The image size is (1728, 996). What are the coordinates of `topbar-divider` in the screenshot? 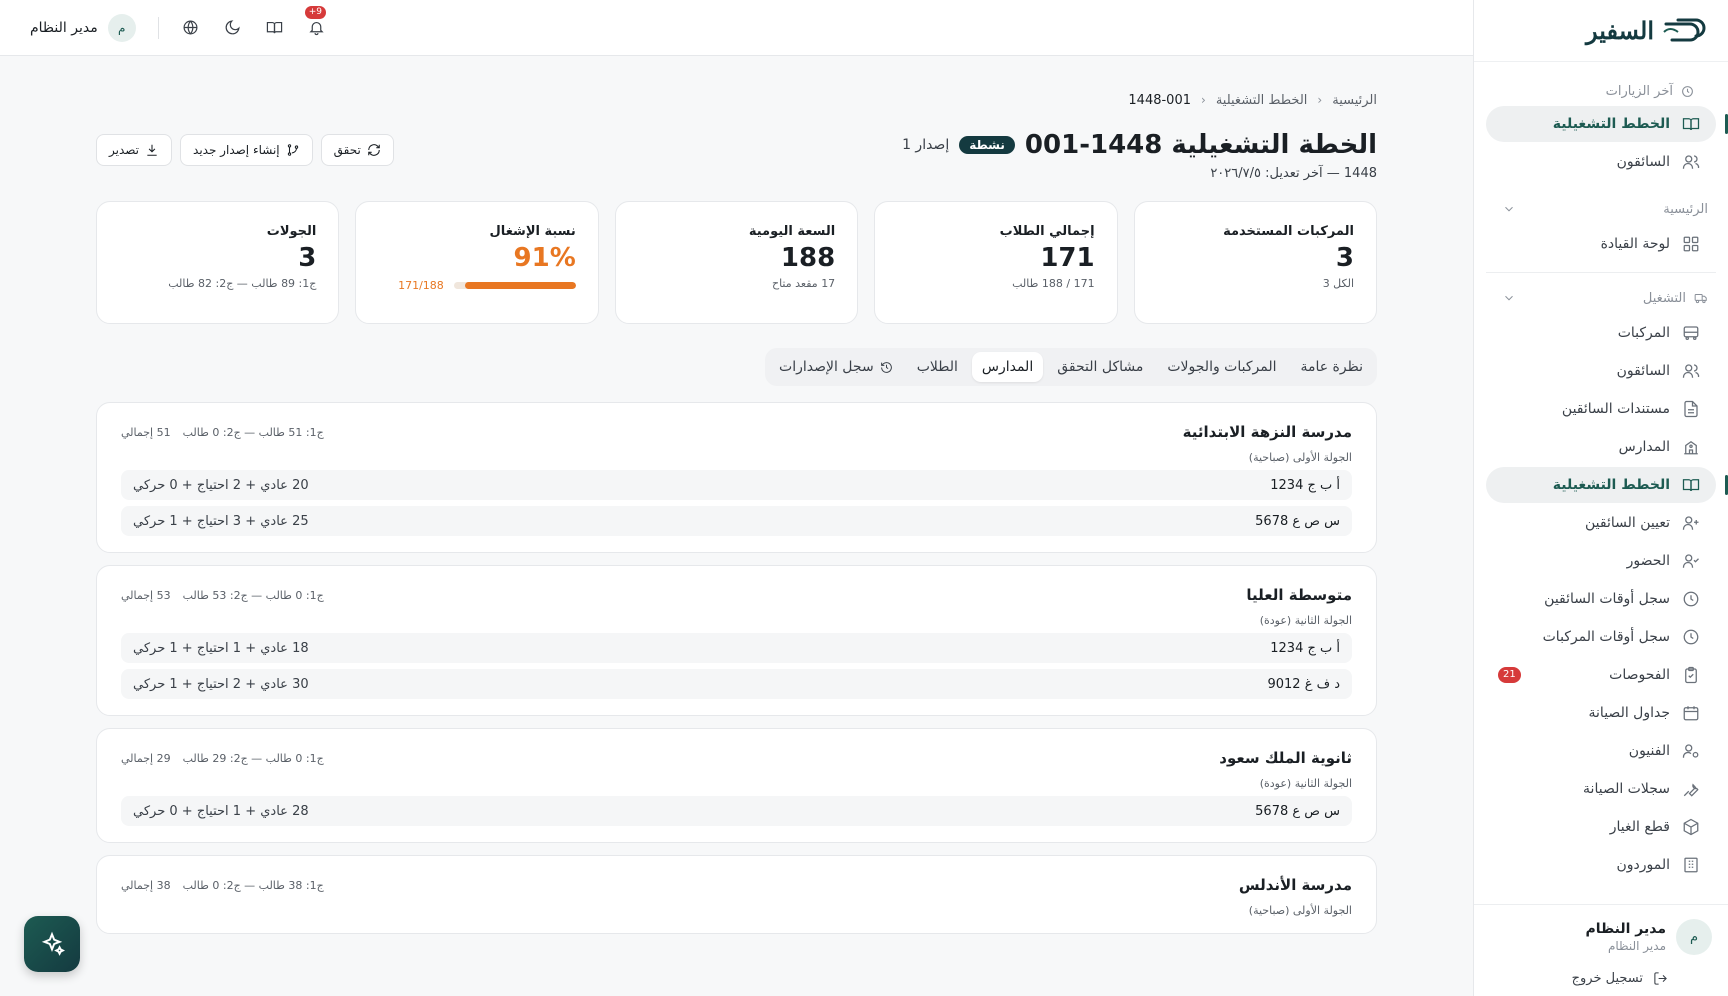 It's located at (158, 27).